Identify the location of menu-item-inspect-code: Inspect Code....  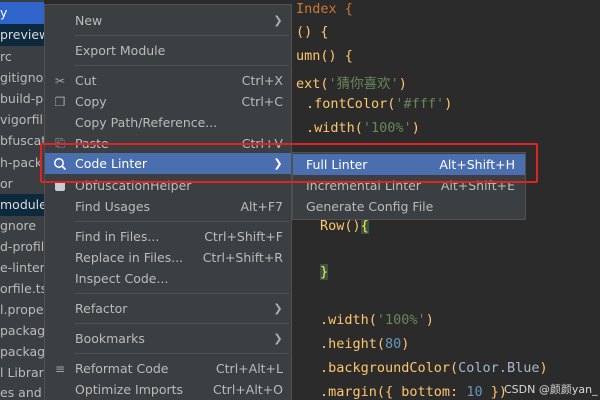
(168, 278).